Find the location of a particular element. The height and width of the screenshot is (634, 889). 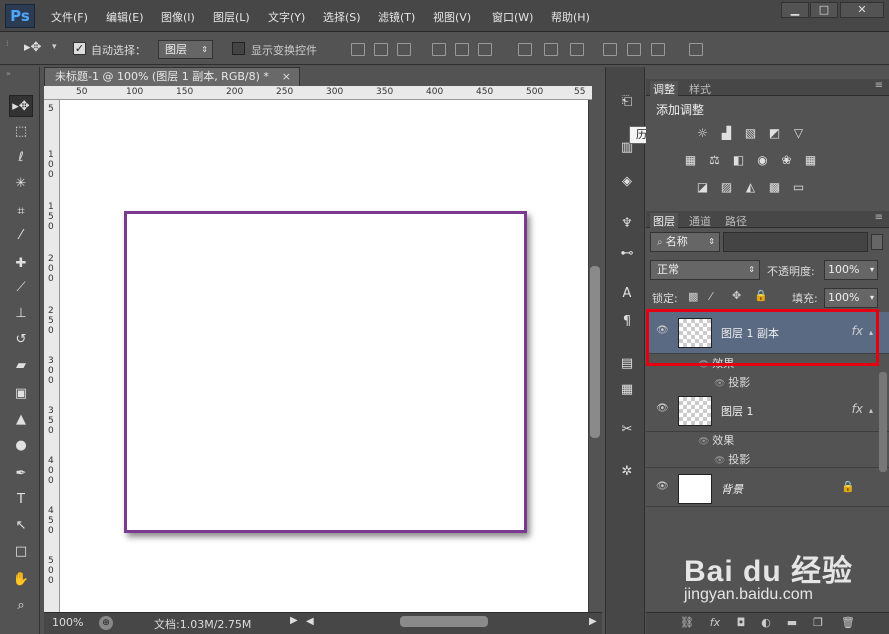

history-panel-icon: ⎗ is located at coordinates (627, 102).